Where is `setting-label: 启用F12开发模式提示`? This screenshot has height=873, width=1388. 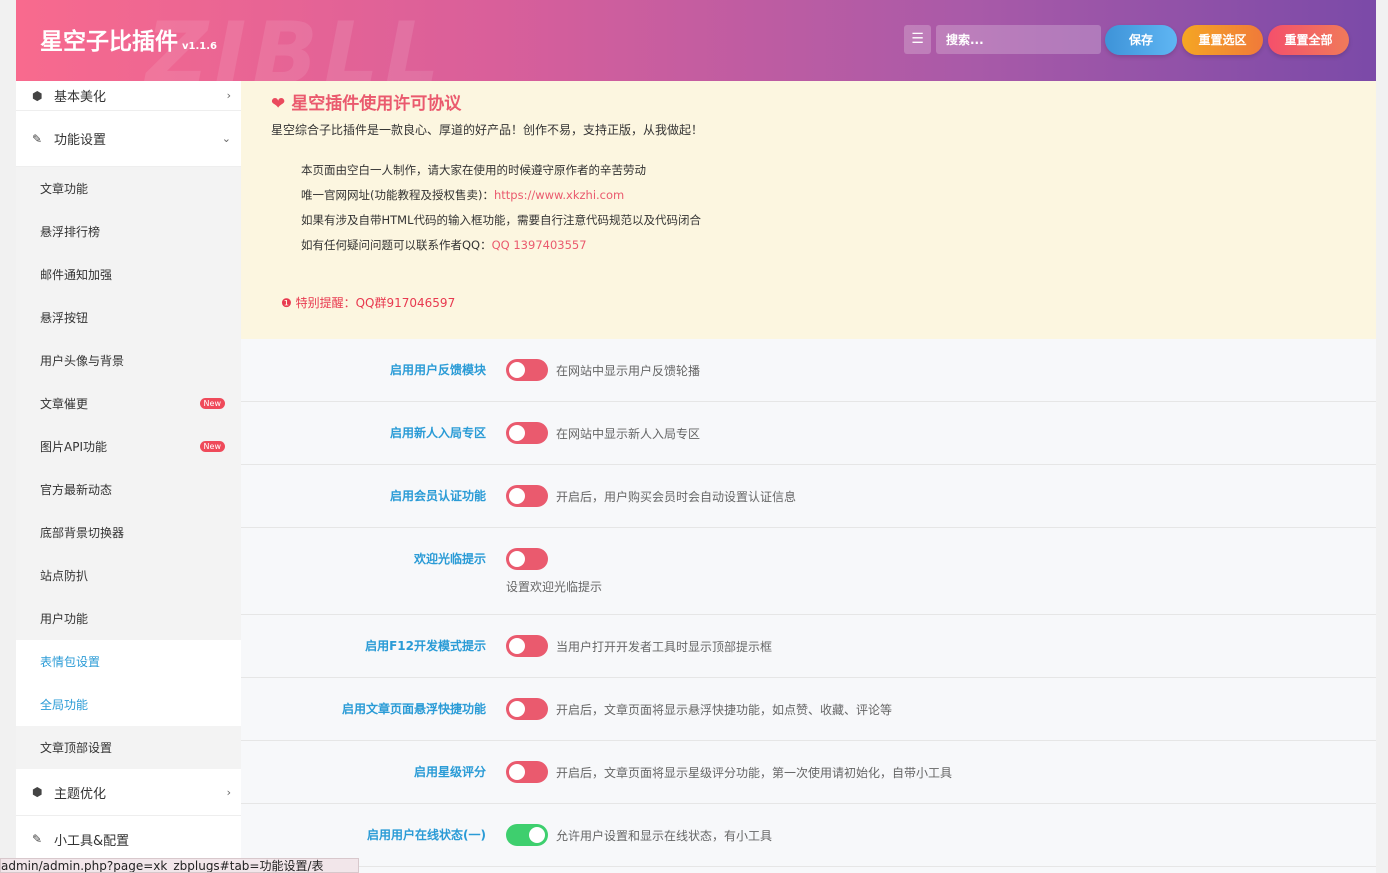
setting-label: 启用F12开发模式提示 is located at coordinates (425, 646).